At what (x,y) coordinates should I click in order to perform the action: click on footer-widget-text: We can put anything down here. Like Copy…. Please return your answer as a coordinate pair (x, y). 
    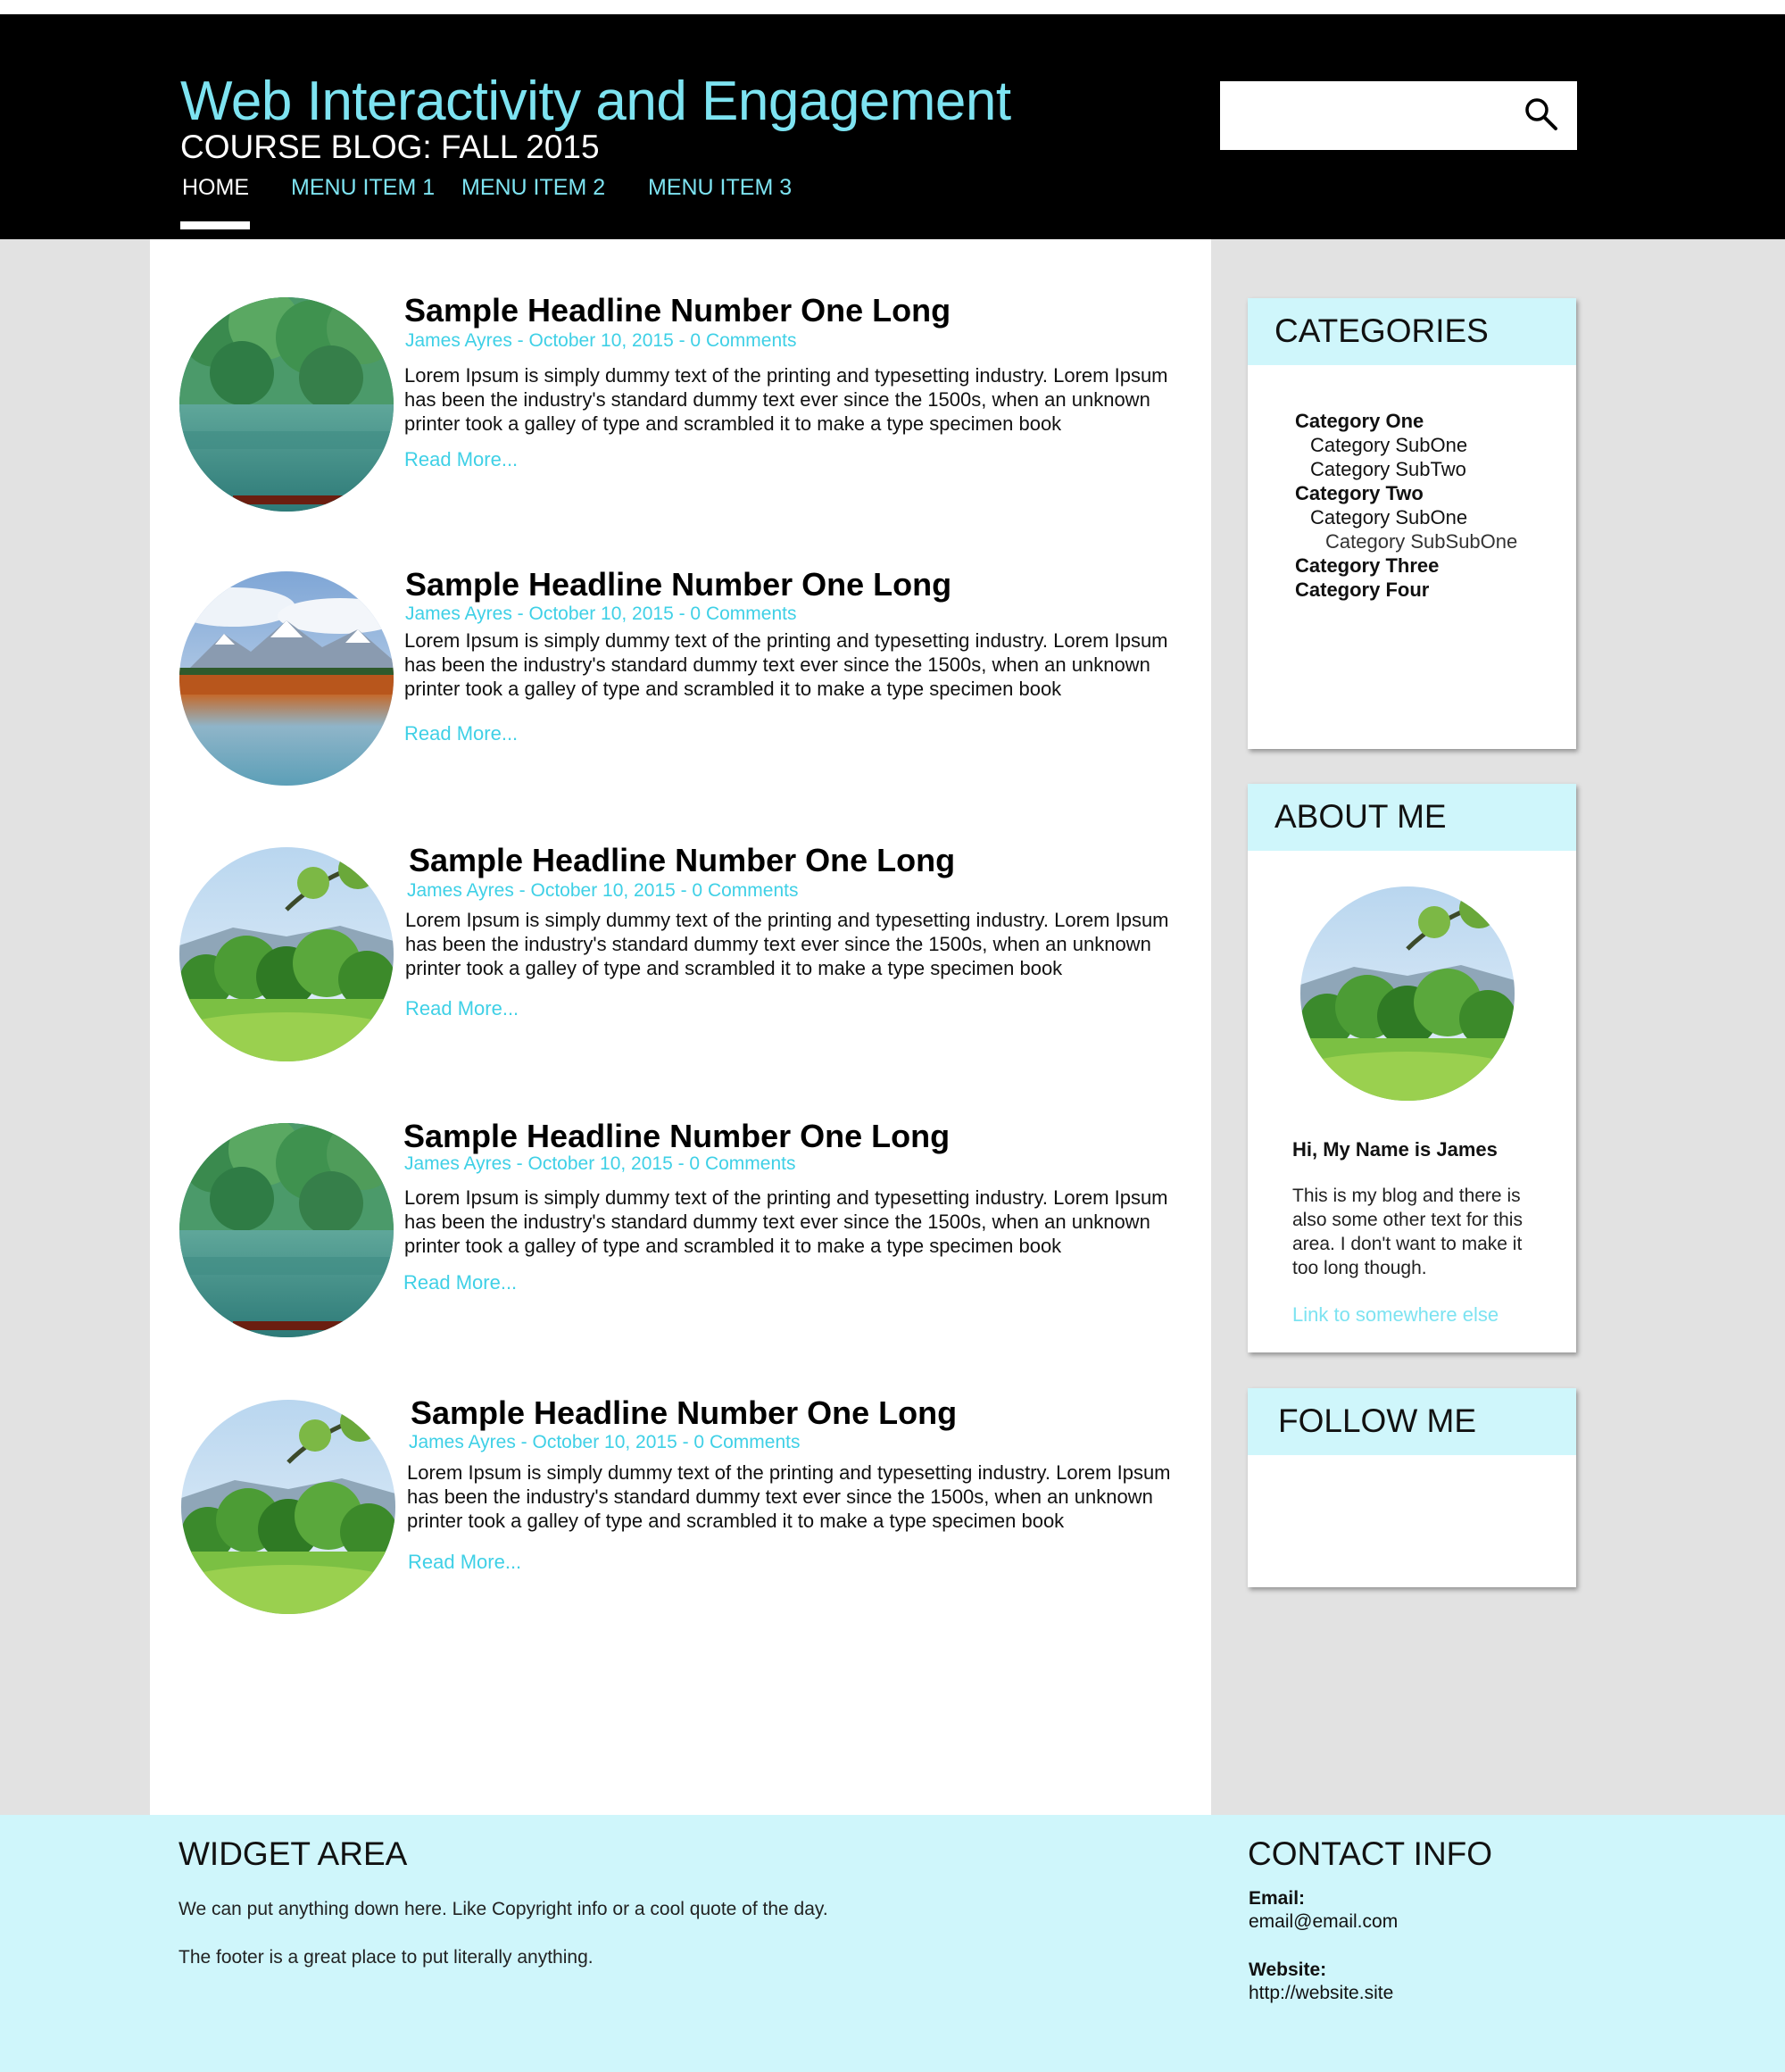
    Looking at the image, I should click on (503, 1909).